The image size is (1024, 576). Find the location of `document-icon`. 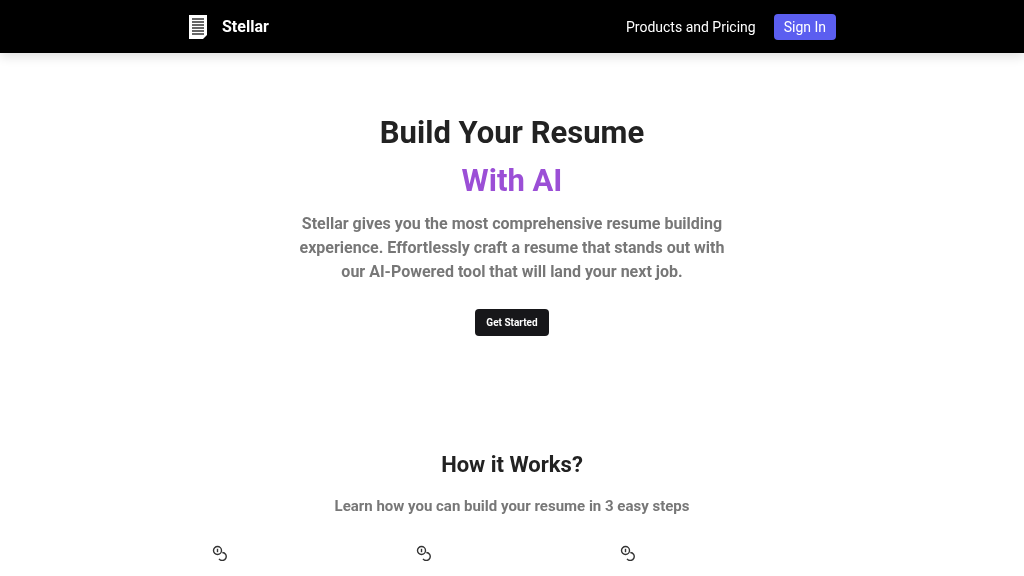

document-icon is located at coordinates (198, 26).